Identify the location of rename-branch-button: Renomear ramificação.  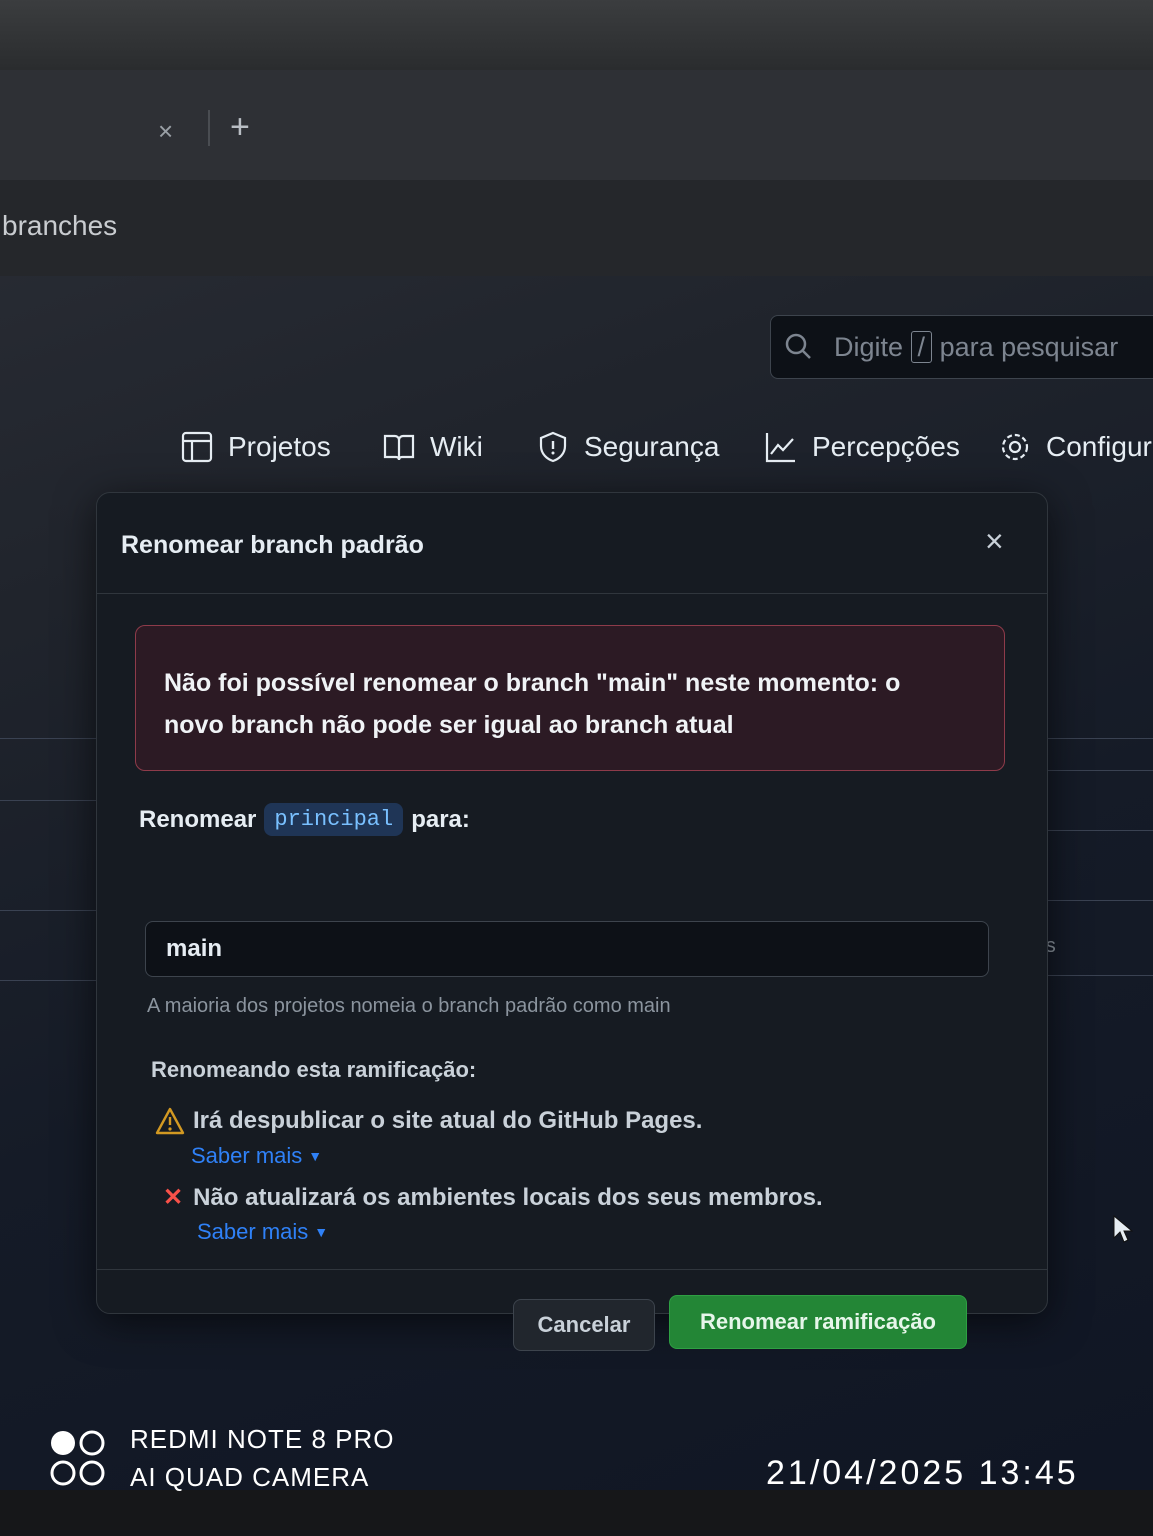
(818, 1322).